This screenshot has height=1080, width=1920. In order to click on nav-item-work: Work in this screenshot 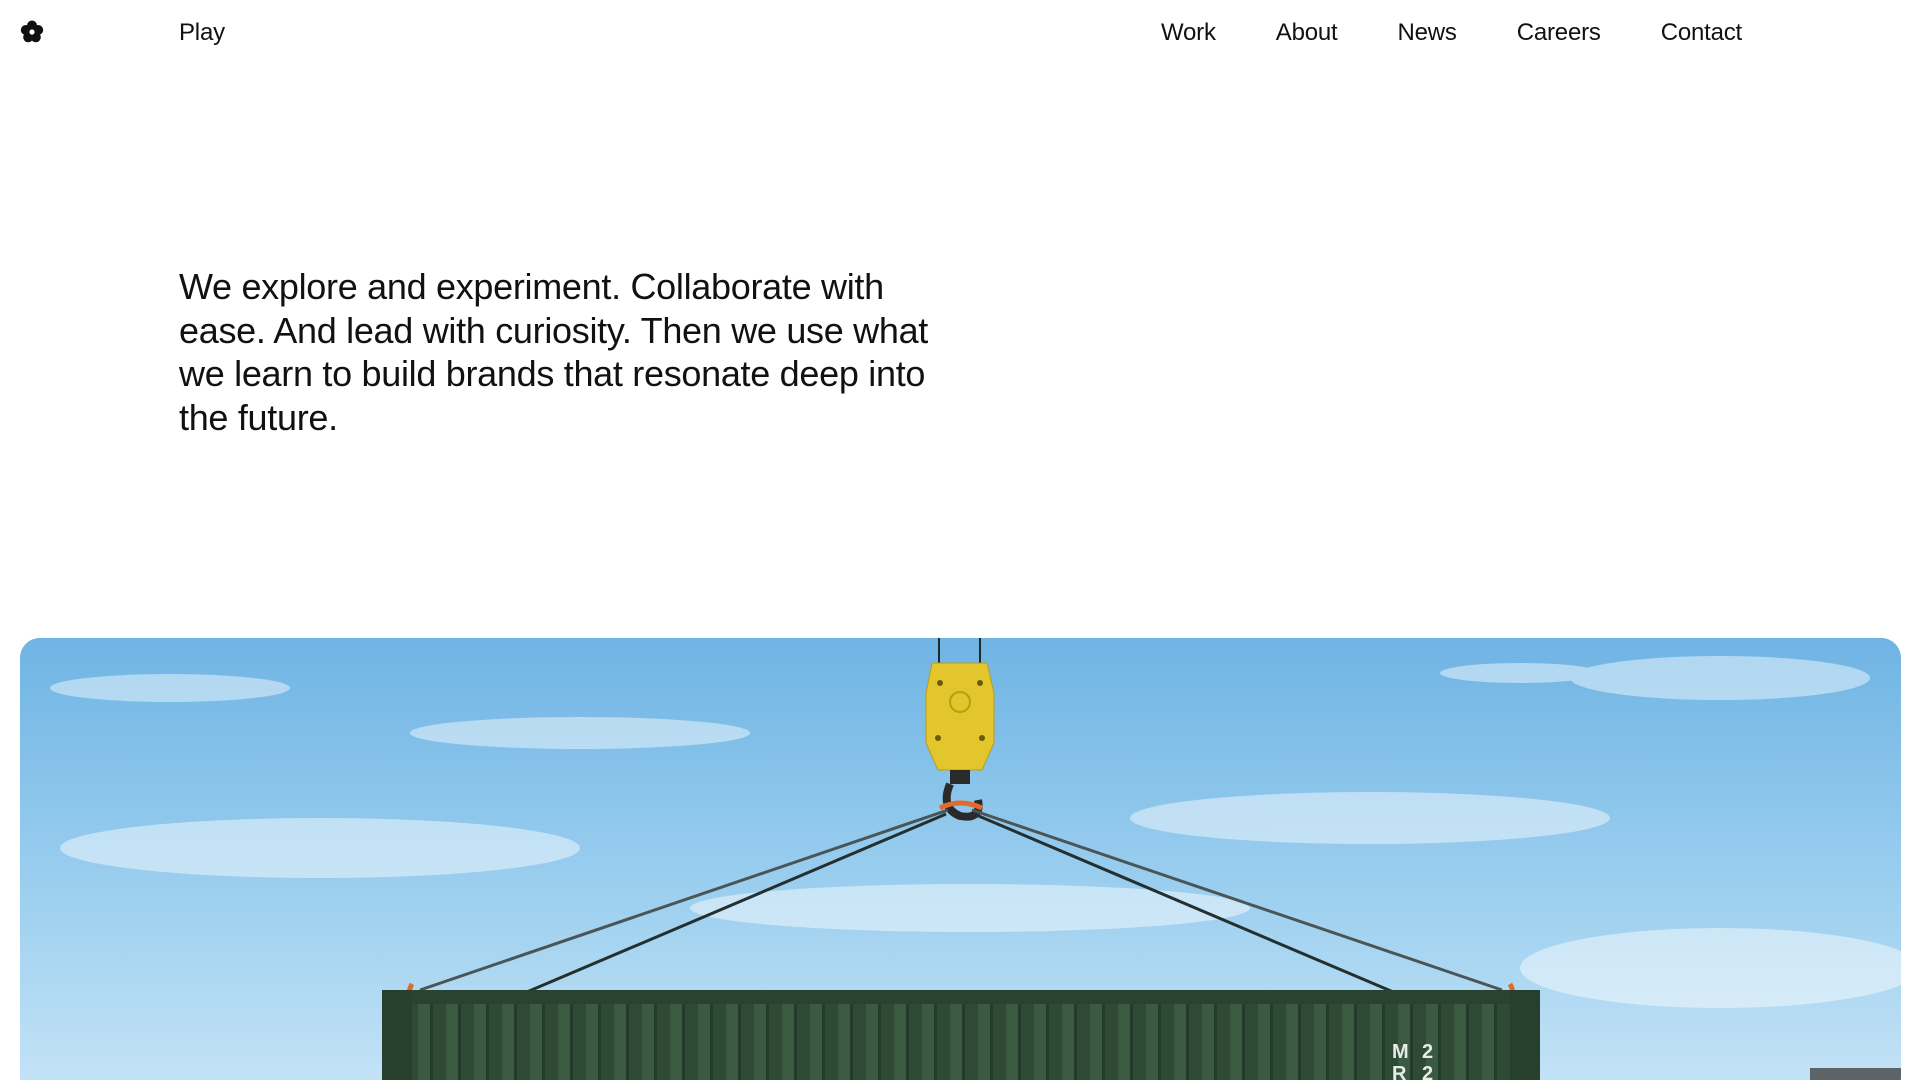, I will do `click(1188, 33)`.